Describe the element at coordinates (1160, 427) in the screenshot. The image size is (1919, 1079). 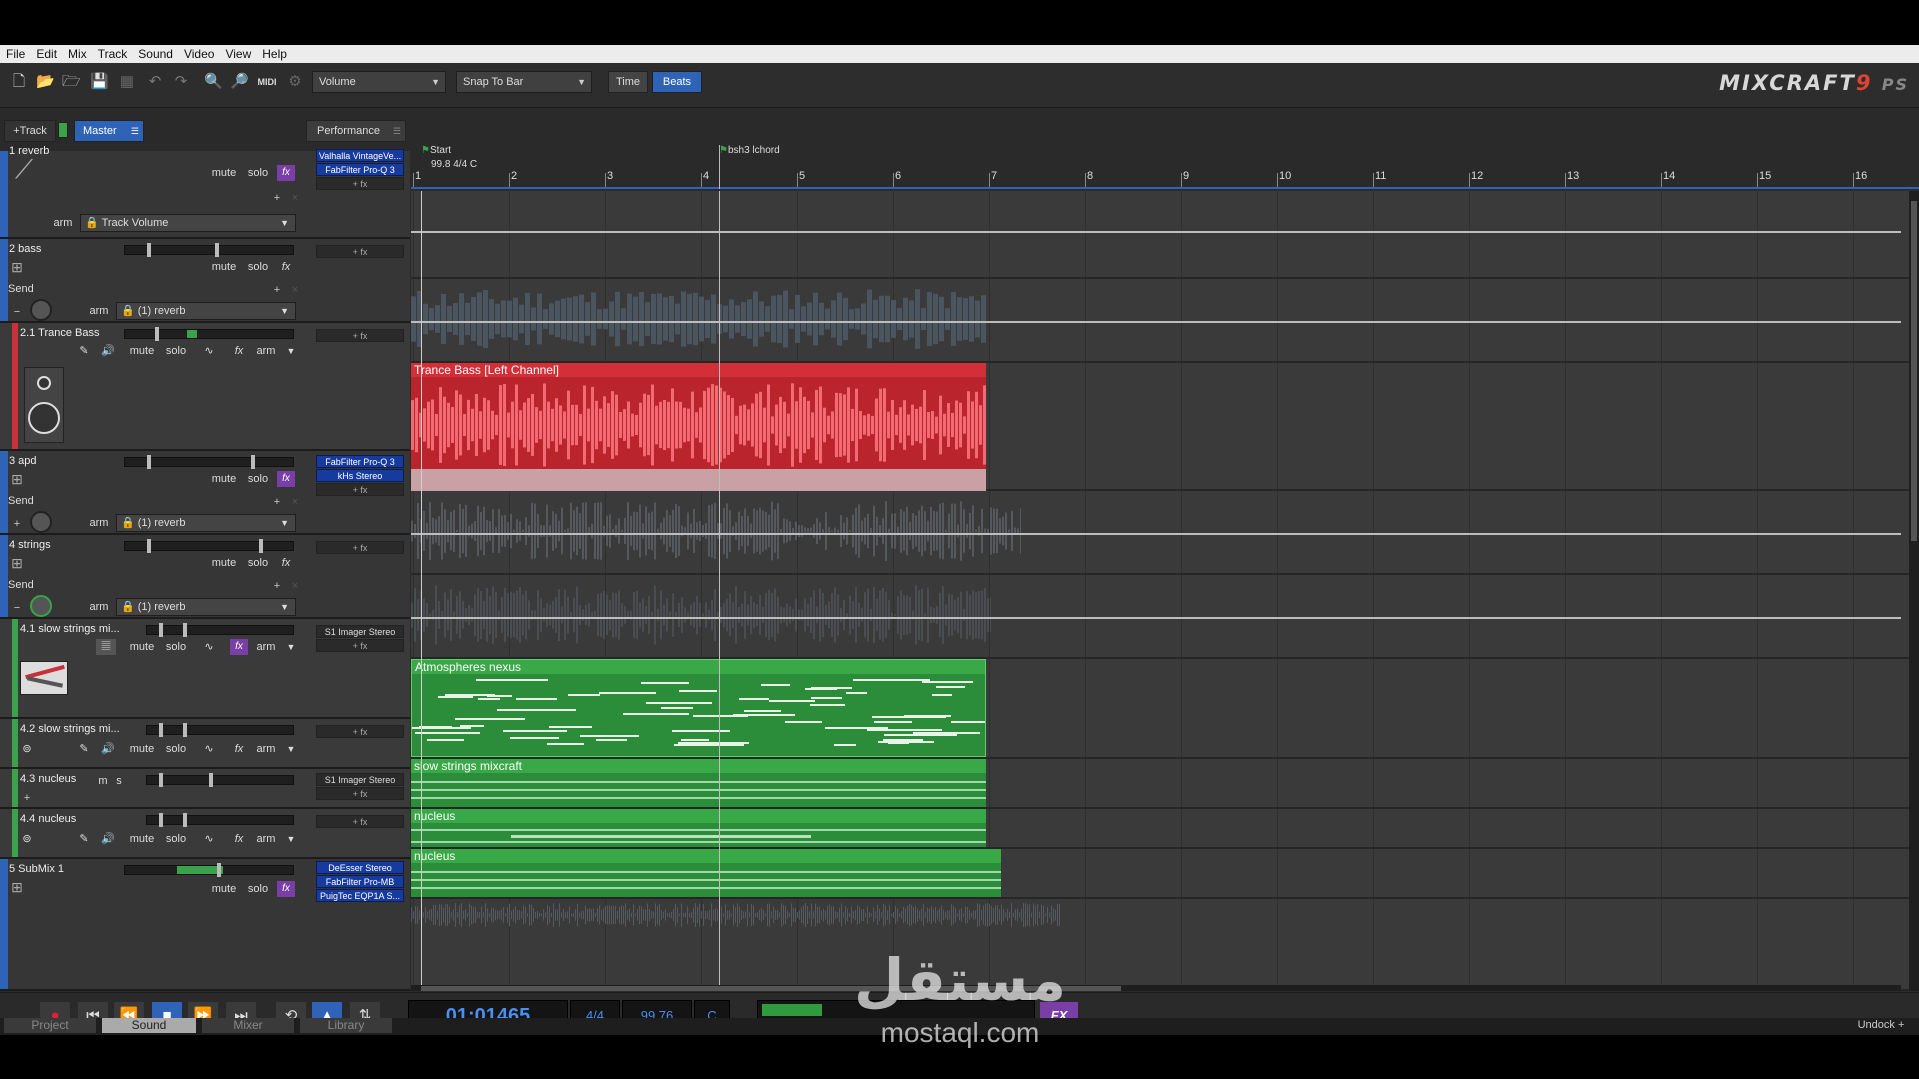
I see `lane-trance-bass: Trance Bass [Left Channel]` at that location.